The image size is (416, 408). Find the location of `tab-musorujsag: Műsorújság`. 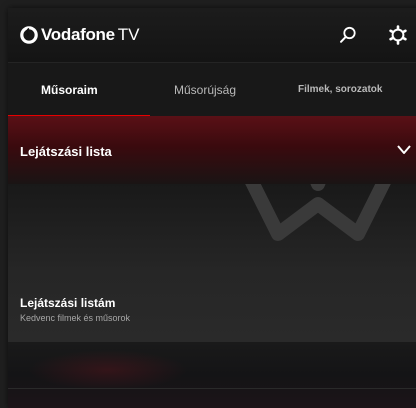

tab-musorujsag: Műsorújság is located at coordinates (205, 90).